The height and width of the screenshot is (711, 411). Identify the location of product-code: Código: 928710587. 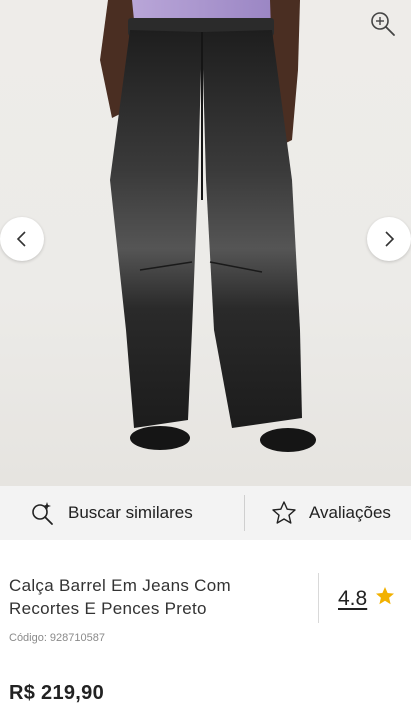
(57, 638).